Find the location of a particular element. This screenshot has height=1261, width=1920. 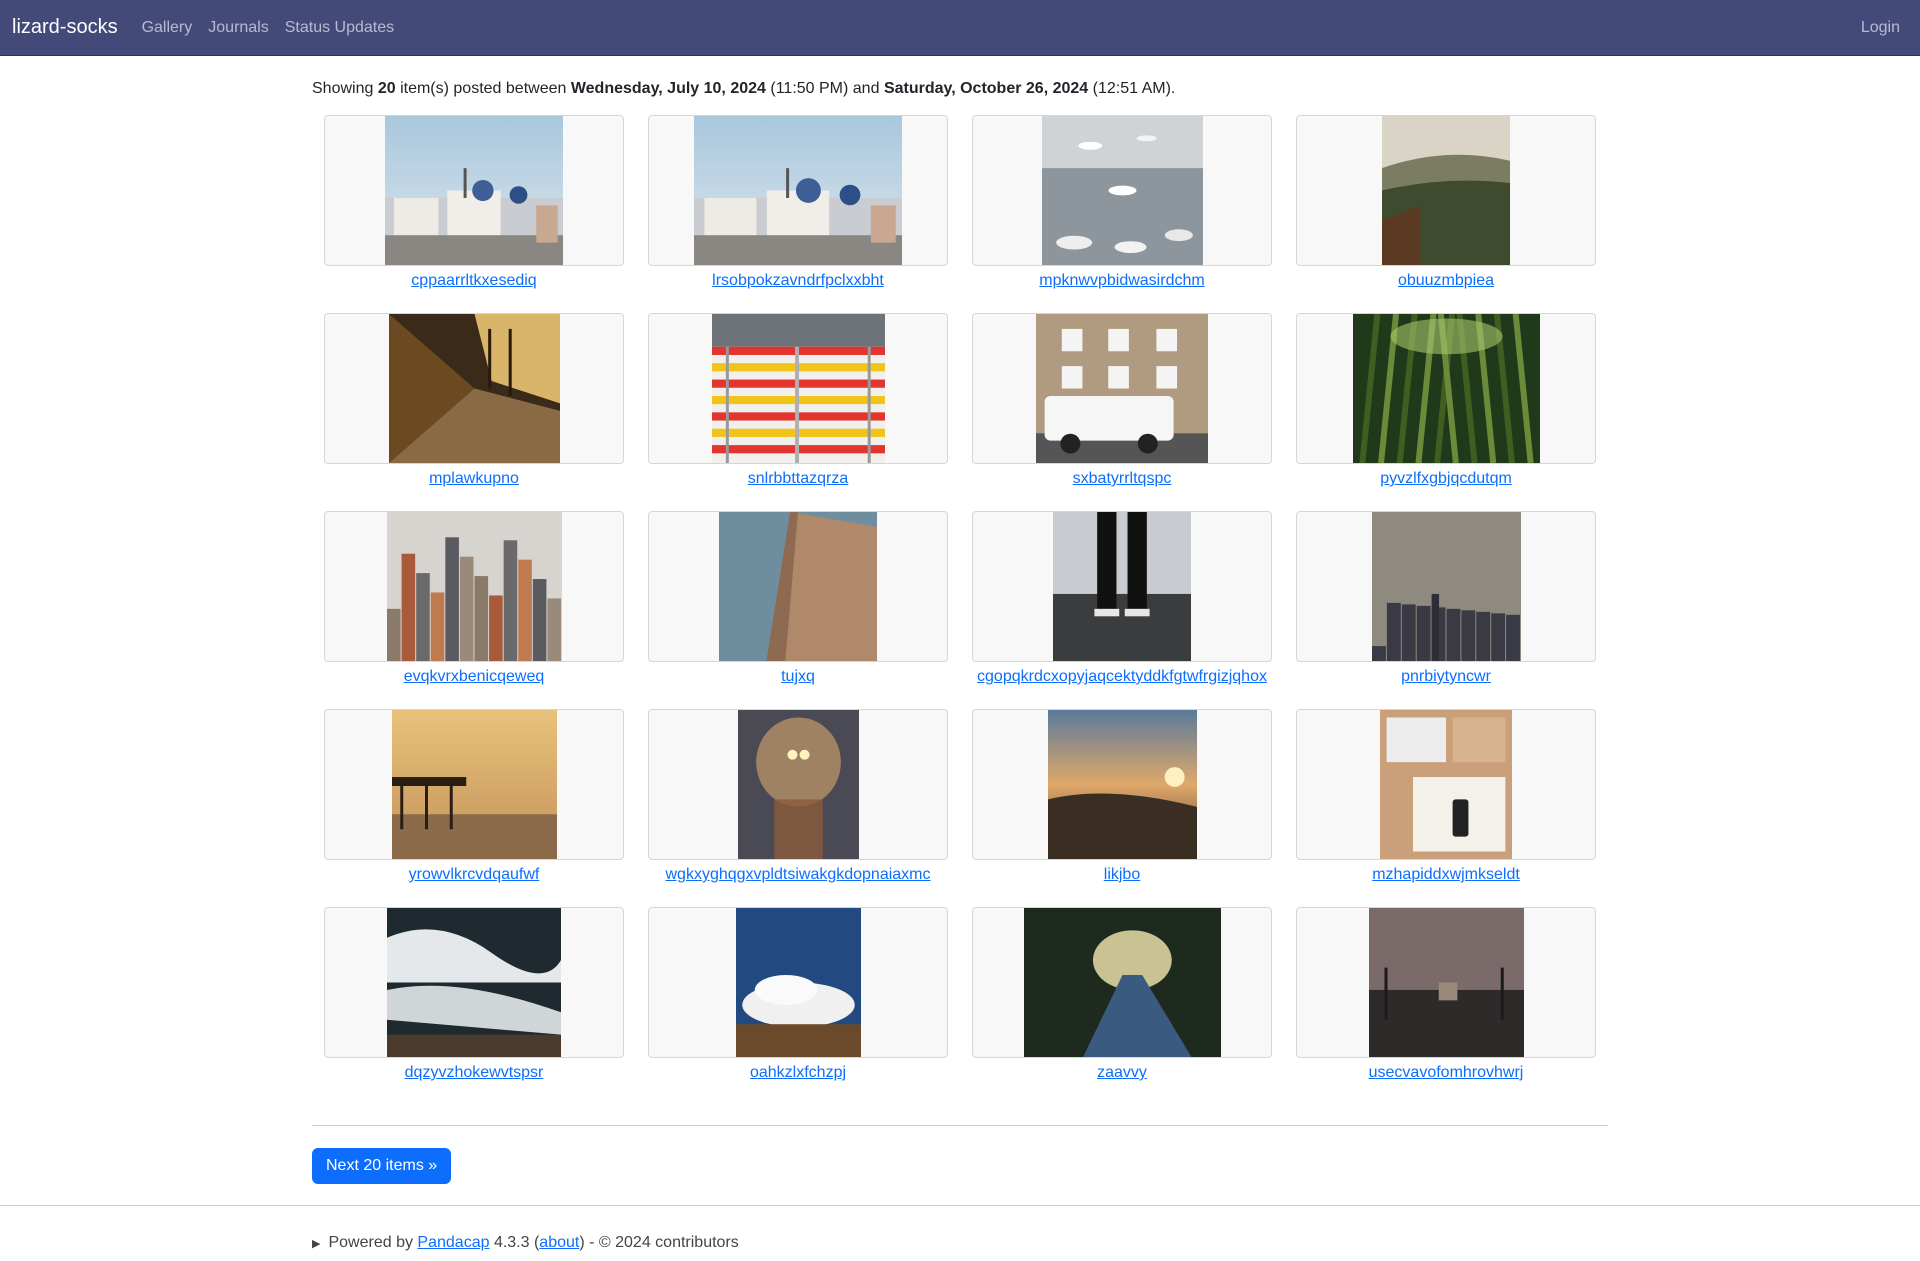

item-title-link: zaavvy is located at coordinates (1122, 1072).